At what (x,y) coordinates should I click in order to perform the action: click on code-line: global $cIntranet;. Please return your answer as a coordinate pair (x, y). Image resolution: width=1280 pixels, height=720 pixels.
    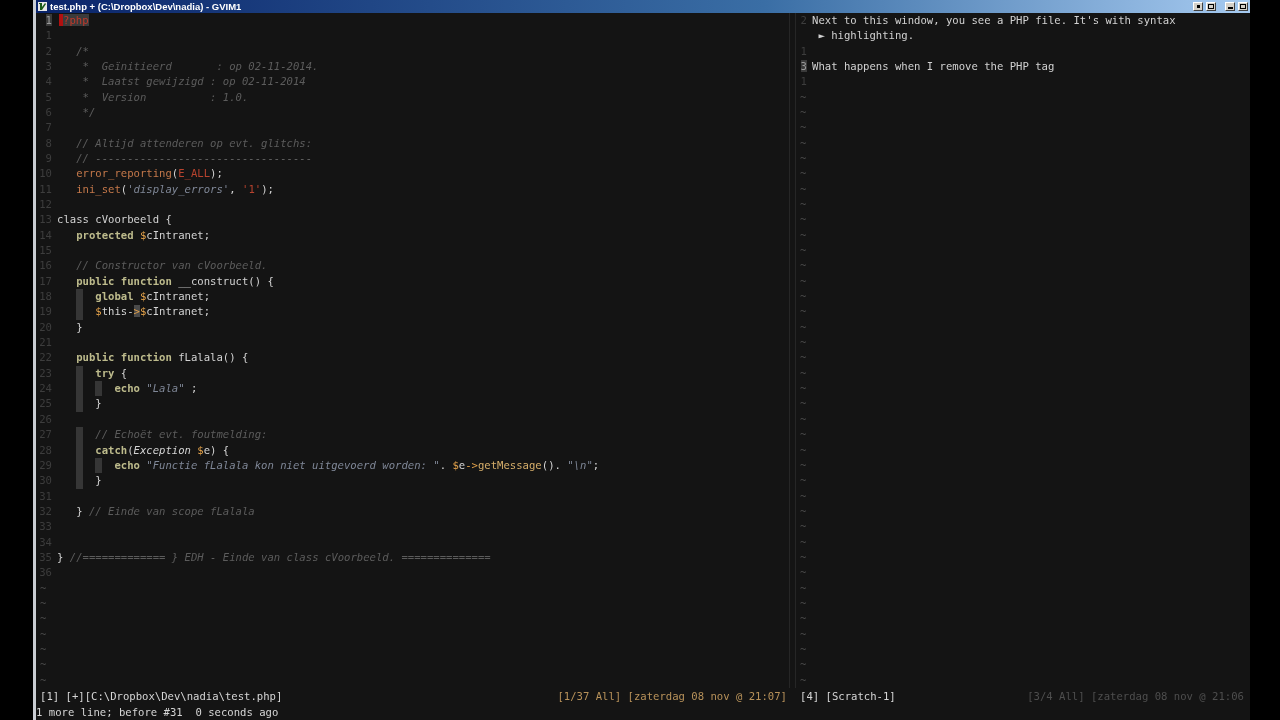
    Looking at the image, I should click on (153, 297).